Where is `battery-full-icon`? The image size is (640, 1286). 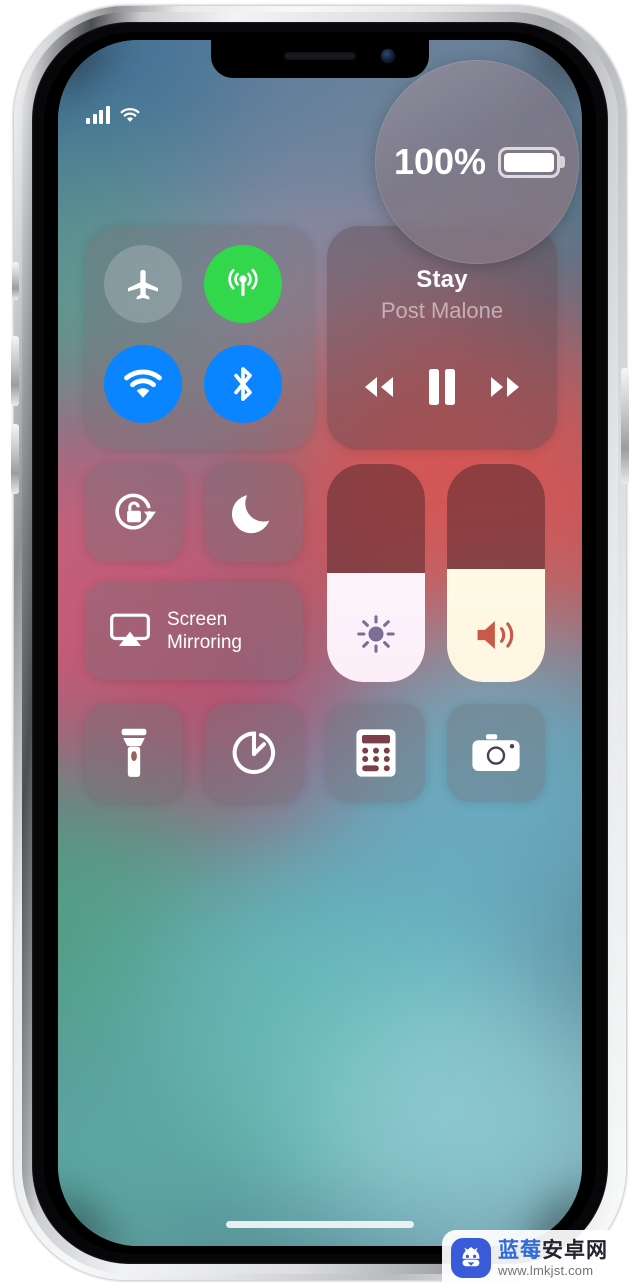
battery-full-icon is located at coordinates (529, 162).